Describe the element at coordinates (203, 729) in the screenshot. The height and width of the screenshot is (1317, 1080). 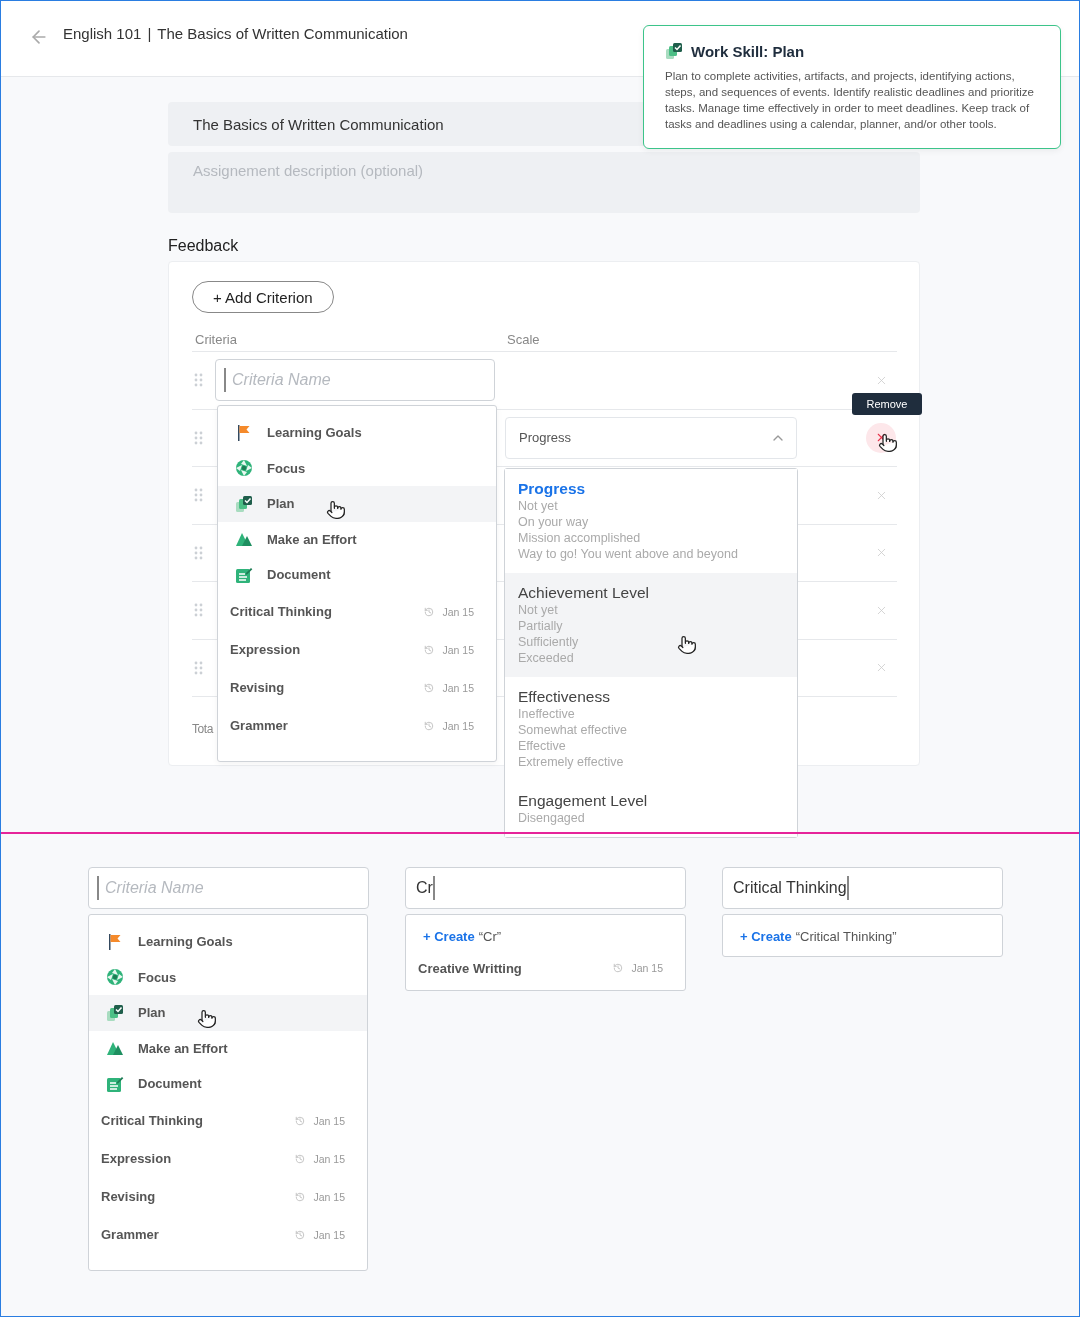
I see `total-label: Tota` at that location.